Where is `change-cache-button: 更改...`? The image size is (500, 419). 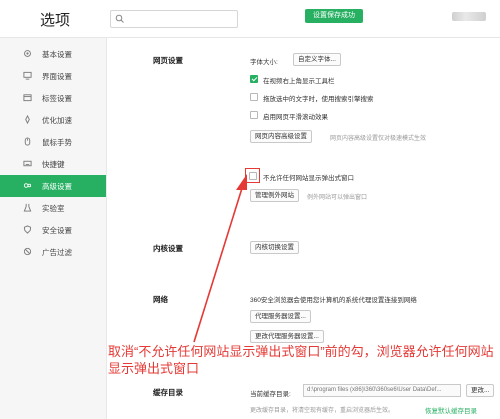 change-cache-button: 更改... is located at coordinates (480, 390).